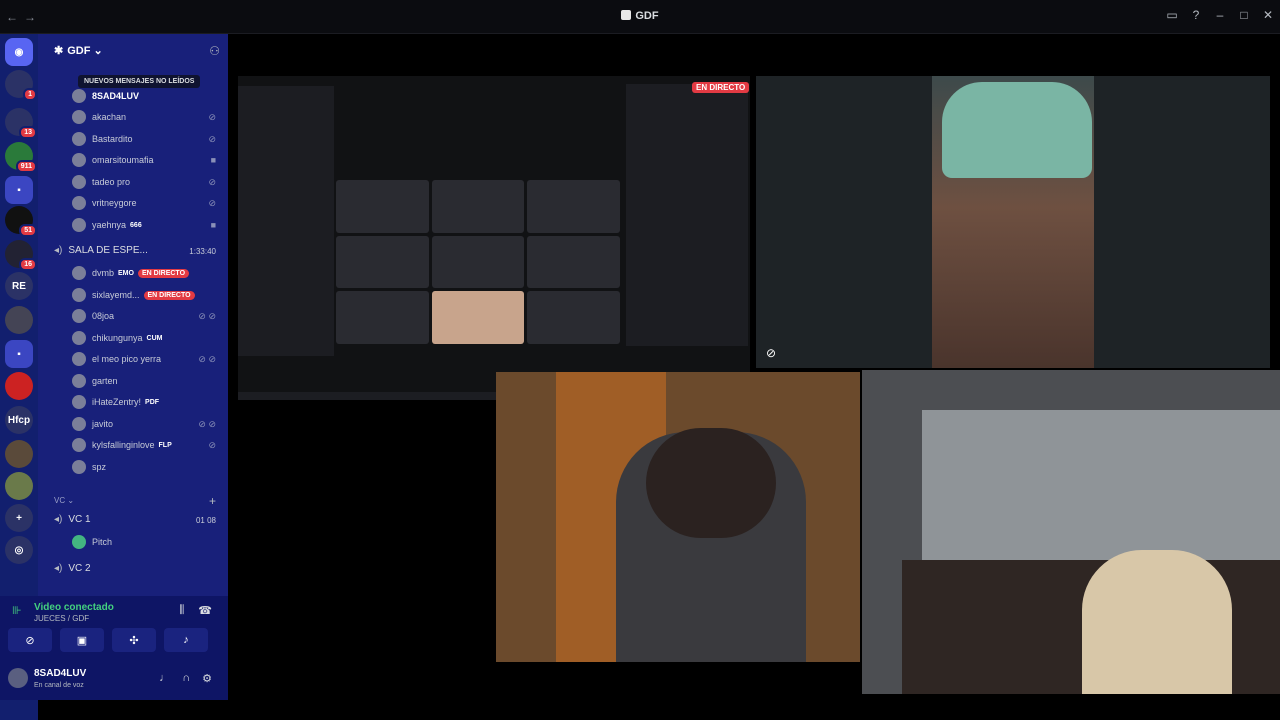  Describe the element at coordinates (92, 542) in the screenshot. I see `voice-member: Pitch` at that location.